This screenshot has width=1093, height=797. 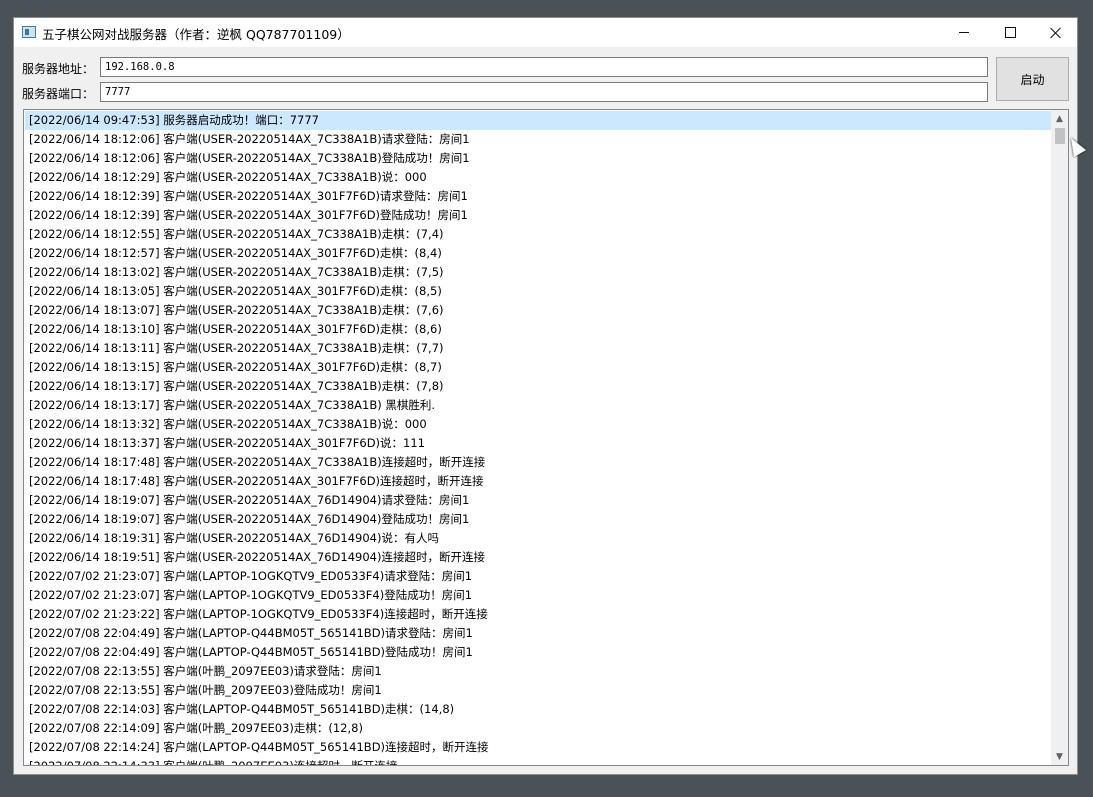 What do you see at coordinates (58, 94) in the screenshot?
I see `server-port-label: 服务器端口：` at bounding box center [58, 94].